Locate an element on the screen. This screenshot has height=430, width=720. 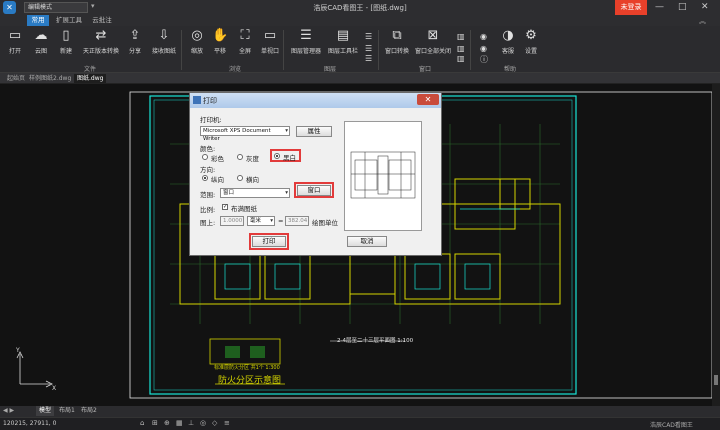
dialog-title: 打印 is located at coordinates (210, 101).